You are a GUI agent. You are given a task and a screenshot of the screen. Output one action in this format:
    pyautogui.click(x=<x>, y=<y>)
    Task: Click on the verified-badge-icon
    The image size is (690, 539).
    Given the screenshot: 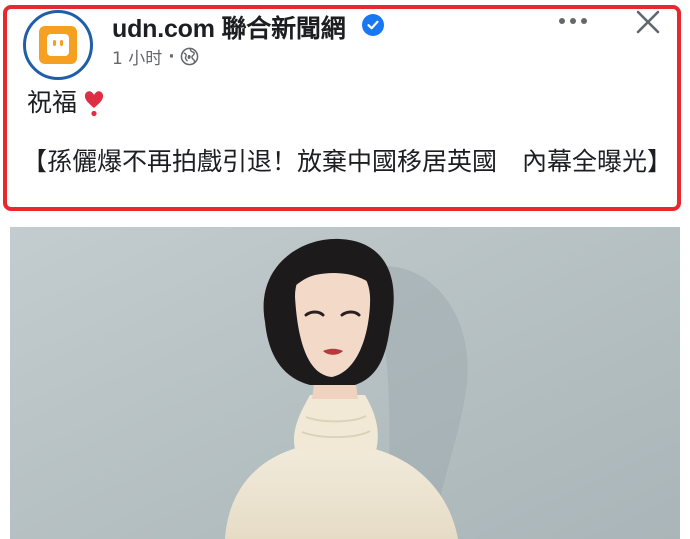 What is the action you would take?
    pyautogui.click(x=373, y=25)
    